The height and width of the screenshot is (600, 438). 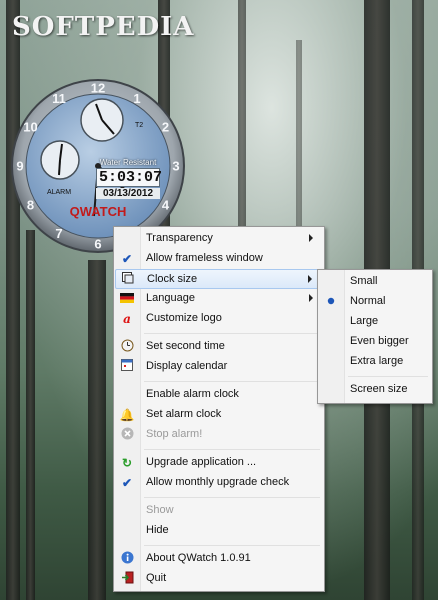 What do you see at coordinates (30, 205) in the screenshot?
I see `dial-number: 8` at bounding box center [30, 205].